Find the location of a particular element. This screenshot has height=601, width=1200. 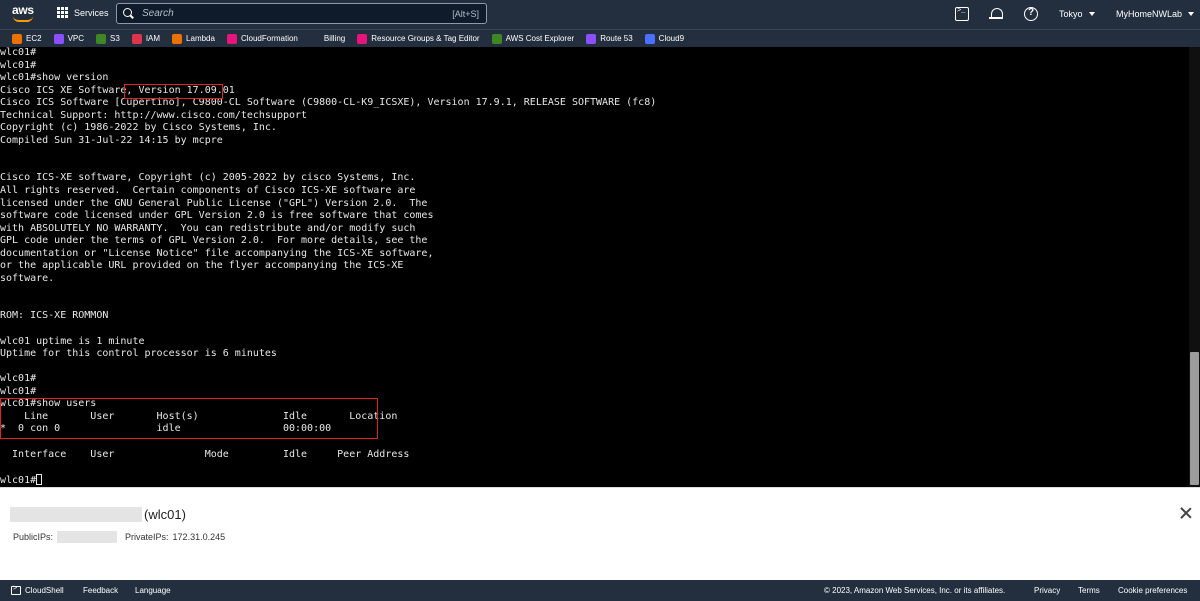

terminal-scrollbar-thumb is located at coordinates (1194, 418).